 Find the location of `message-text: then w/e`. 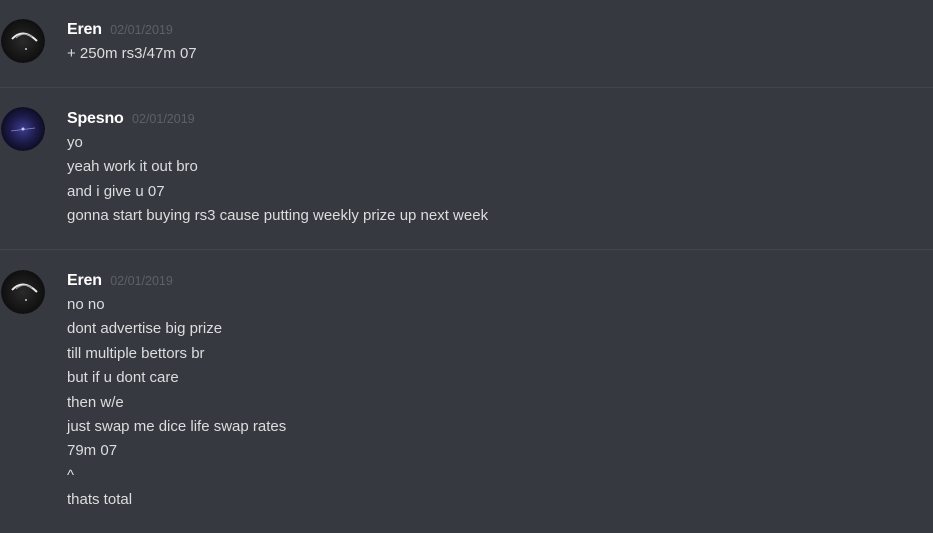

message-text: then w/e is located at coordinates (95, 402).